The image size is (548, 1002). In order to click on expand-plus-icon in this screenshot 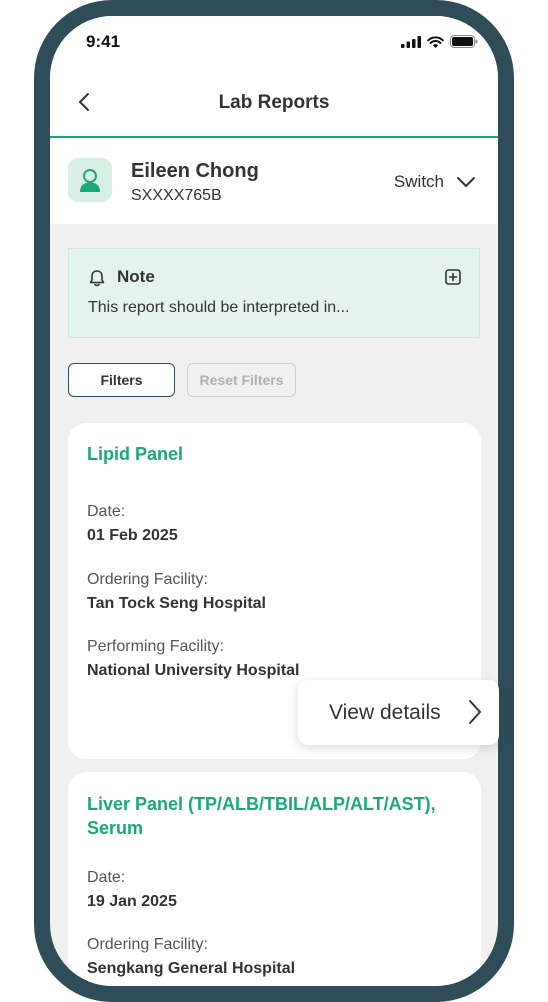, I will do `click(453, 277)`.